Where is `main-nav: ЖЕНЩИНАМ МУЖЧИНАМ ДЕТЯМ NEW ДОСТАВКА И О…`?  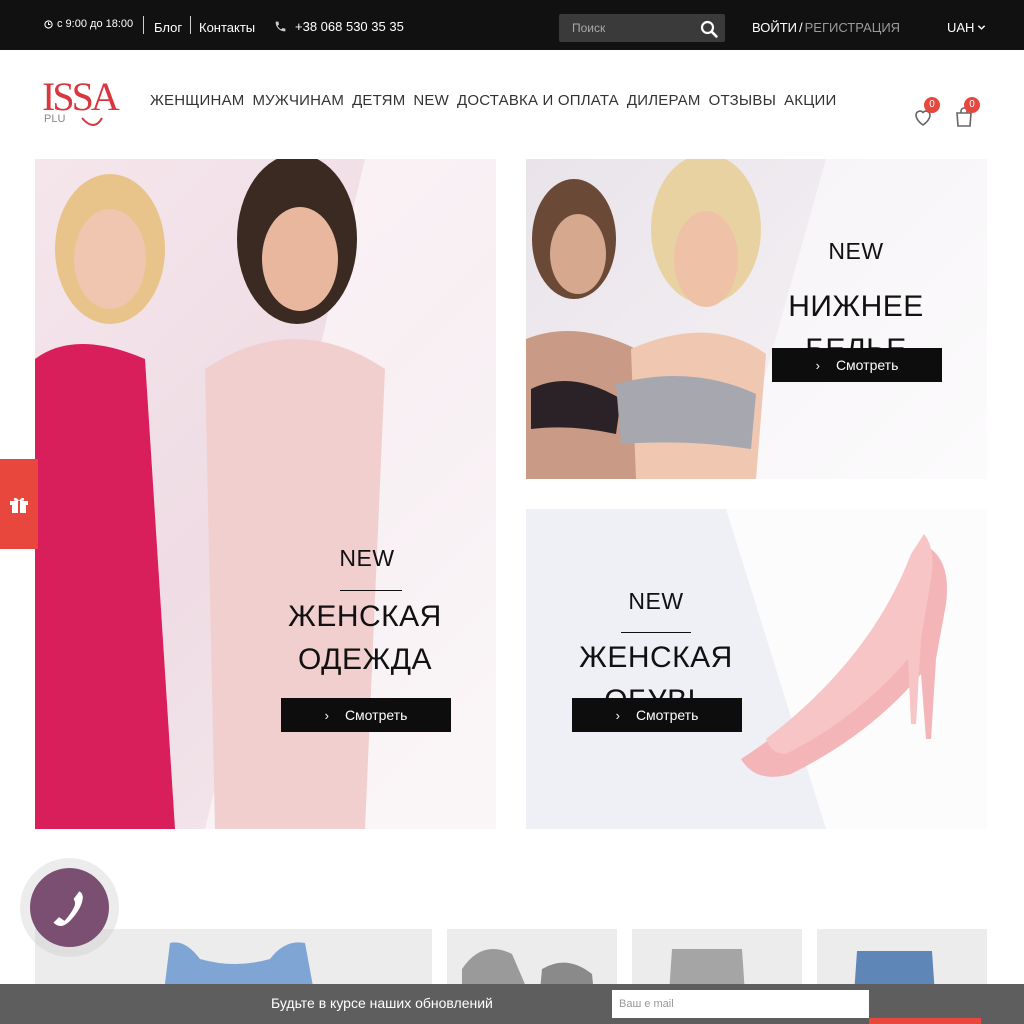
main-nav: ЖЕНЩИНАМ МУЖЧИНАМ ДЕТЯМ NEW ДОСТАВКА И О… is located at coordinates (493, 100).